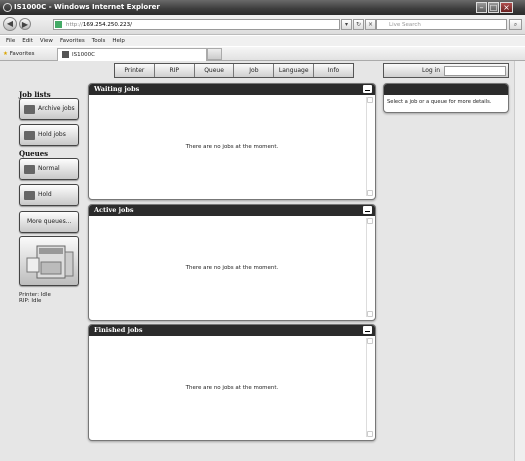  Describe the element at coordinates (10, 41) in the screenshot. I see `menu-file: File` at that location.